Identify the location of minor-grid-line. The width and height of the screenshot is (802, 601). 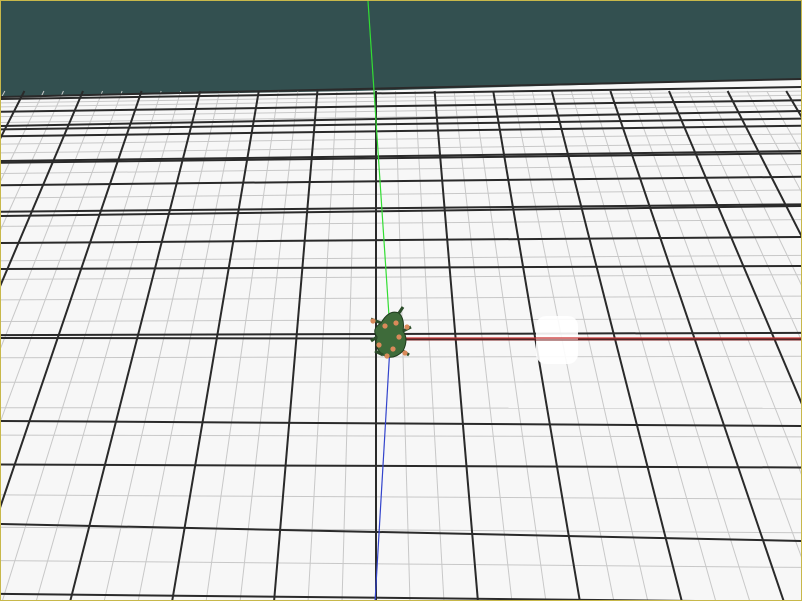
(401, 408).